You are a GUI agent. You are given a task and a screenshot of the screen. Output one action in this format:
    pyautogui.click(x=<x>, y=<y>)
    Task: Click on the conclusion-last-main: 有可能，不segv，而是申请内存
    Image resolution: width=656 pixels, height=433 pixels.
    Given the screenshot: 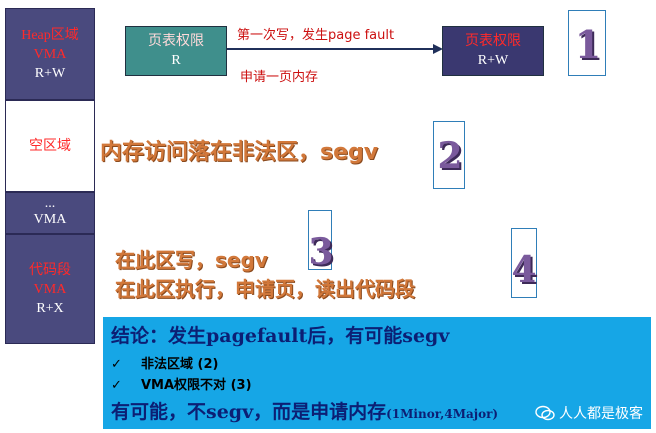 What is the action you would take?
    pyautogui.click(x=249, y=412)
    